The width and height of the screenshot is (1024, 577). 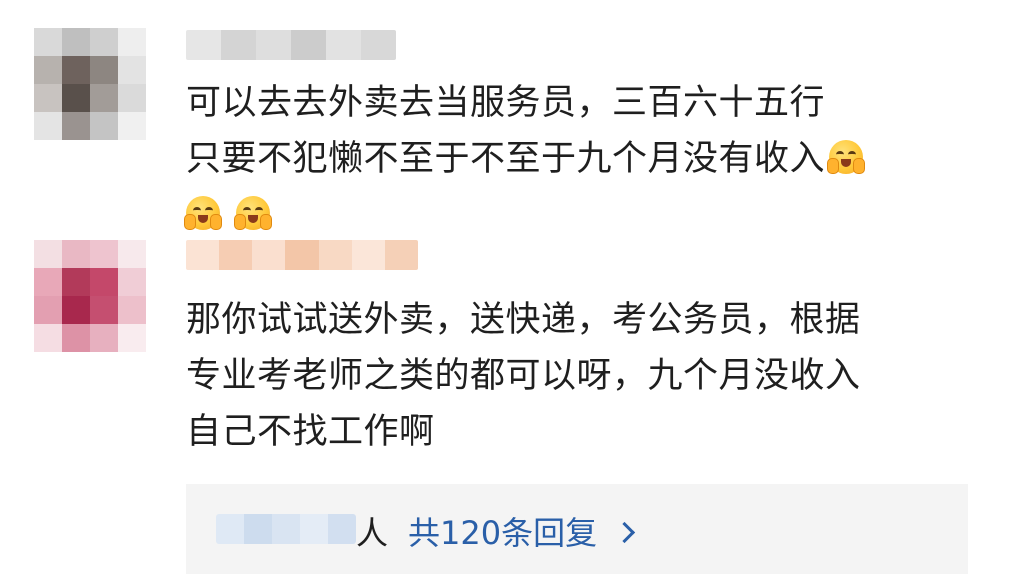 What do you see at coordinates (506, 103) in the screenshot?
I see `comment-line: 可以去去外卖去当服务员，三百六十五行` at bounding box center [506, 103].